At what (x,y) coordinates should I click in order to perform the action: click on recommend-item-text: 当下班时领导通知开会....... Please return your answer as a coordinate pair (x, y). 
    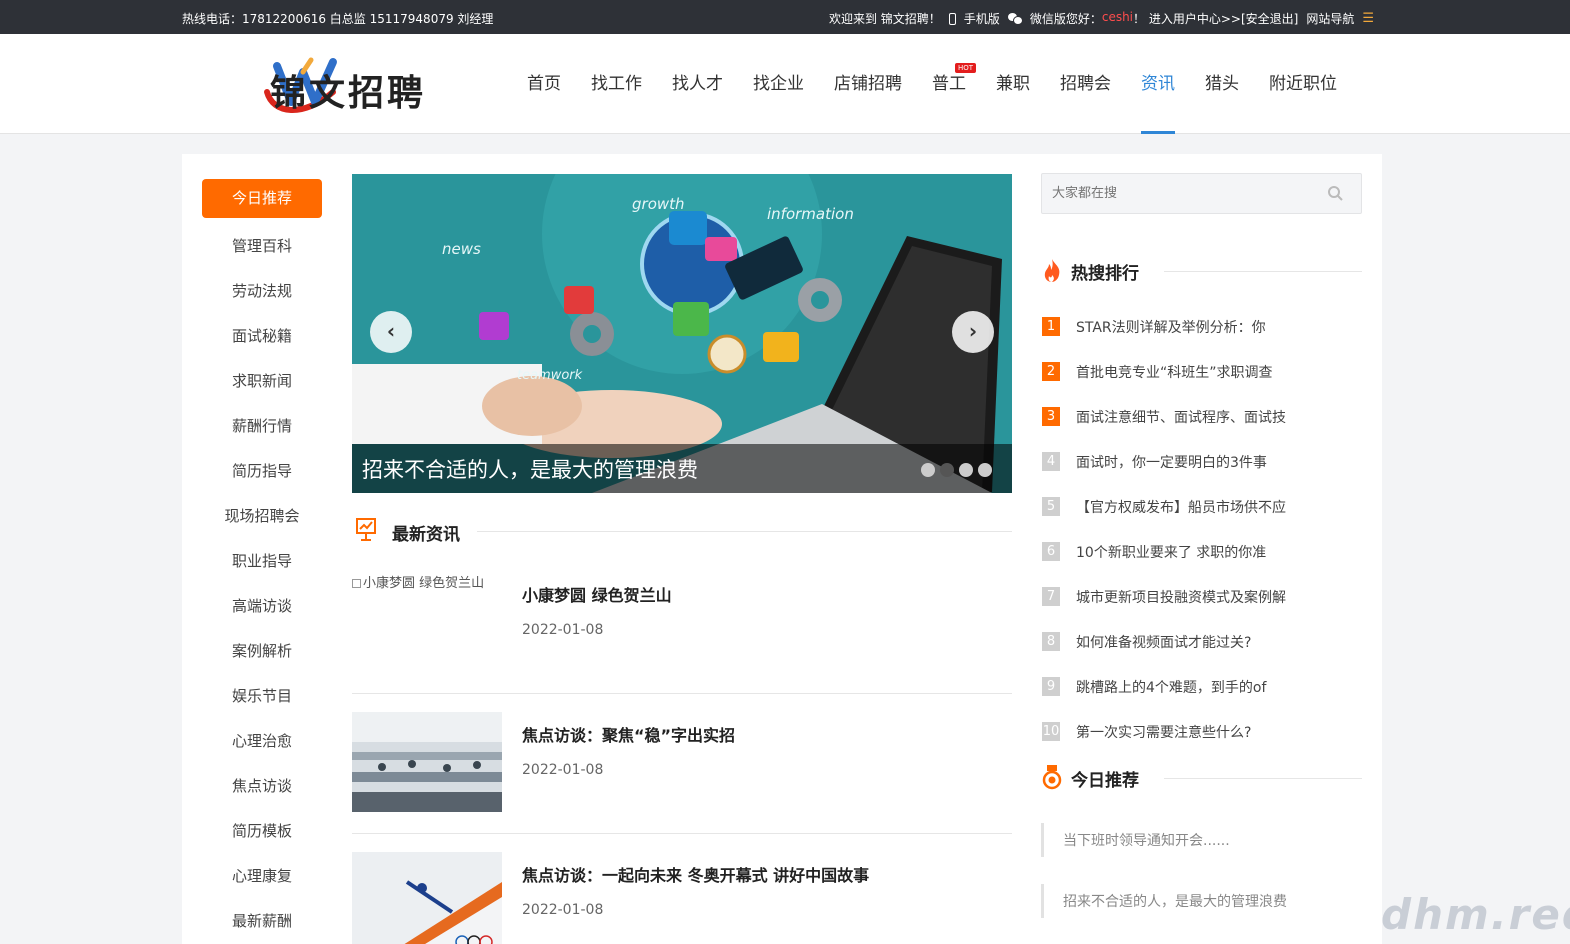
    Looking at the image, I should click on (1146, 840).